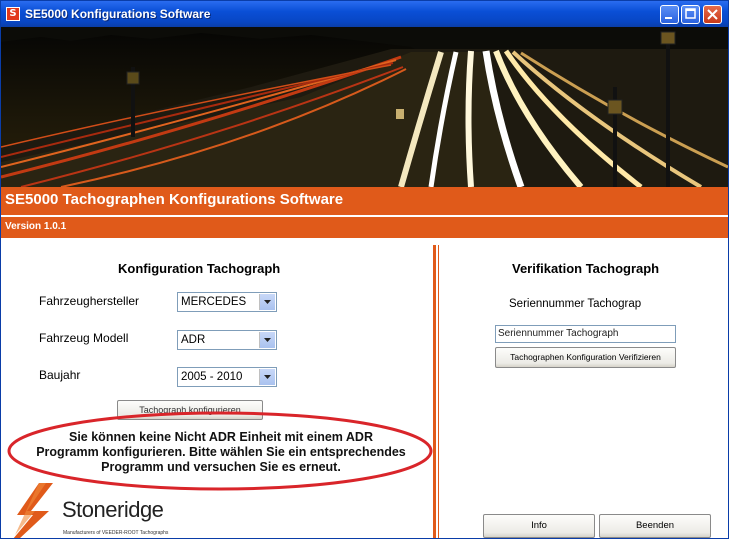  Describe the element at coordinates (227, 340) in the screenshot. I see `model-select: ADR` at that location.